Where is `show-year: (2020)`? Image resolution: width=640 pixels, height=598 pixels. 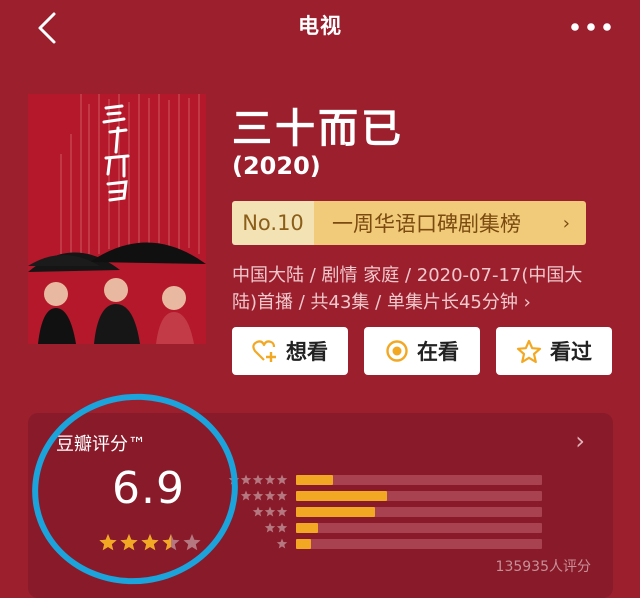
show-year: (2020) is located at coordinates (276, 166).